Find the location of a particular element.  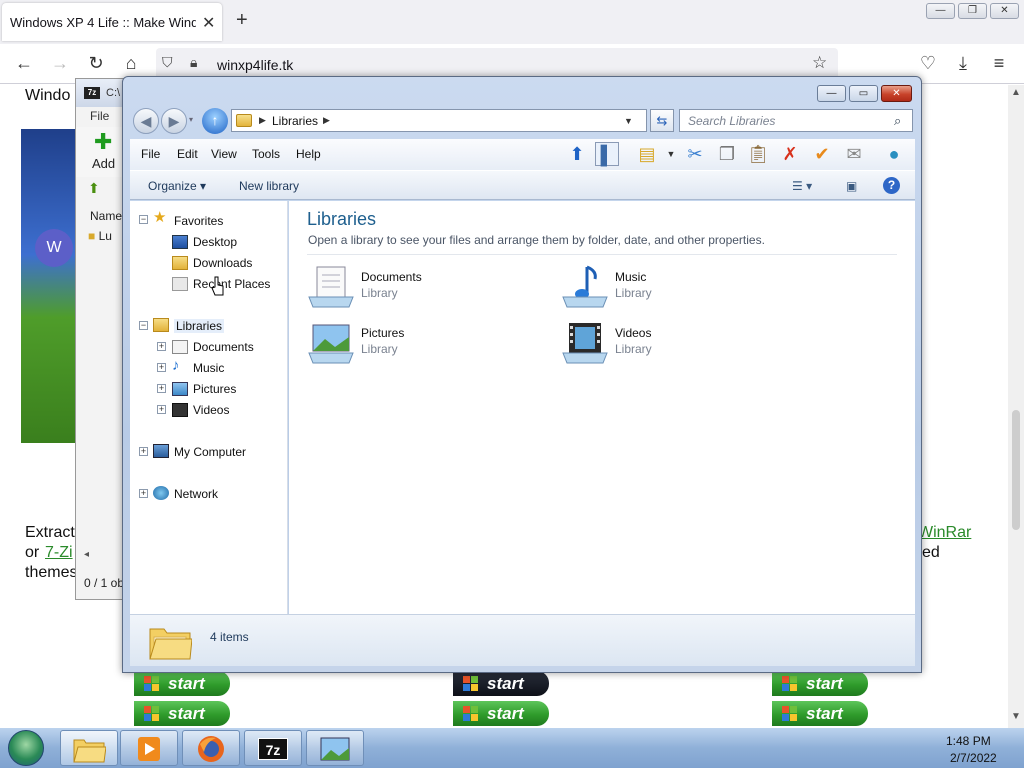

scroll-up-icon: ▲ is located at coordinates (1016, 92).